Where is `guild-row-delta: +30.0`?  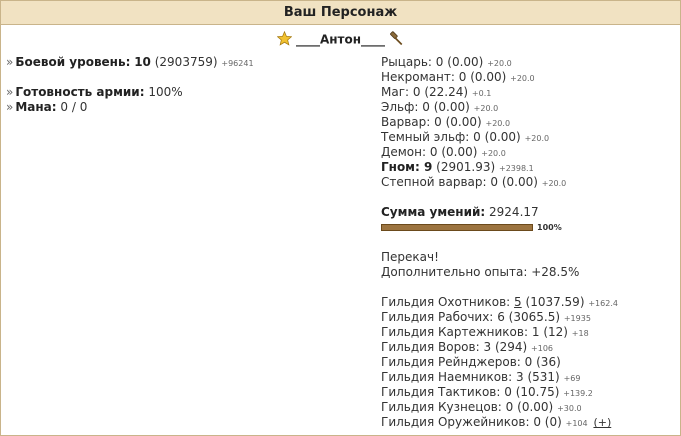 guild-row-delta: +30.0 is located at coordinates (569, 408).